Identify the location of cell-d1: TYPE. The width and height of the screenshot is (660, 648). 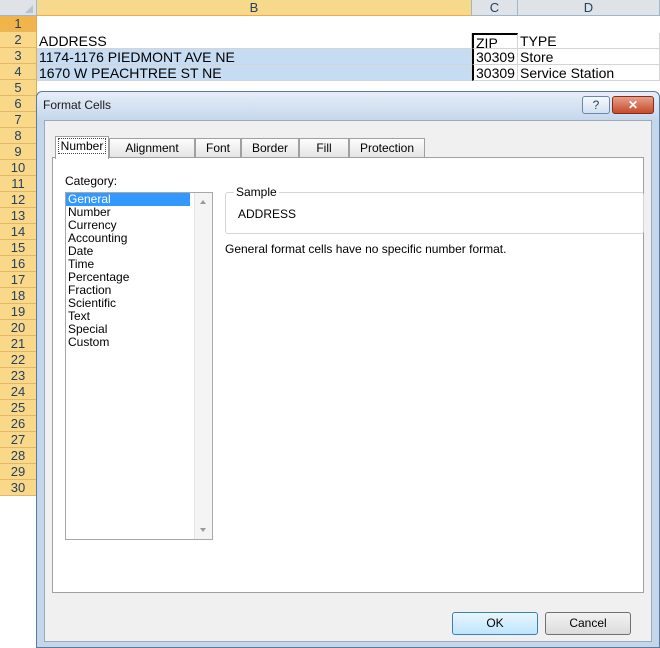
(589, 41).